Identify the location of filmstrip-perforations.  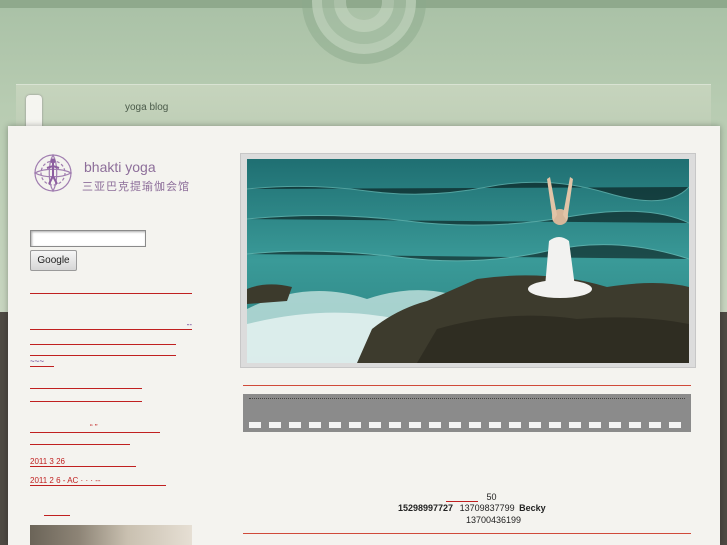
(467, 425).